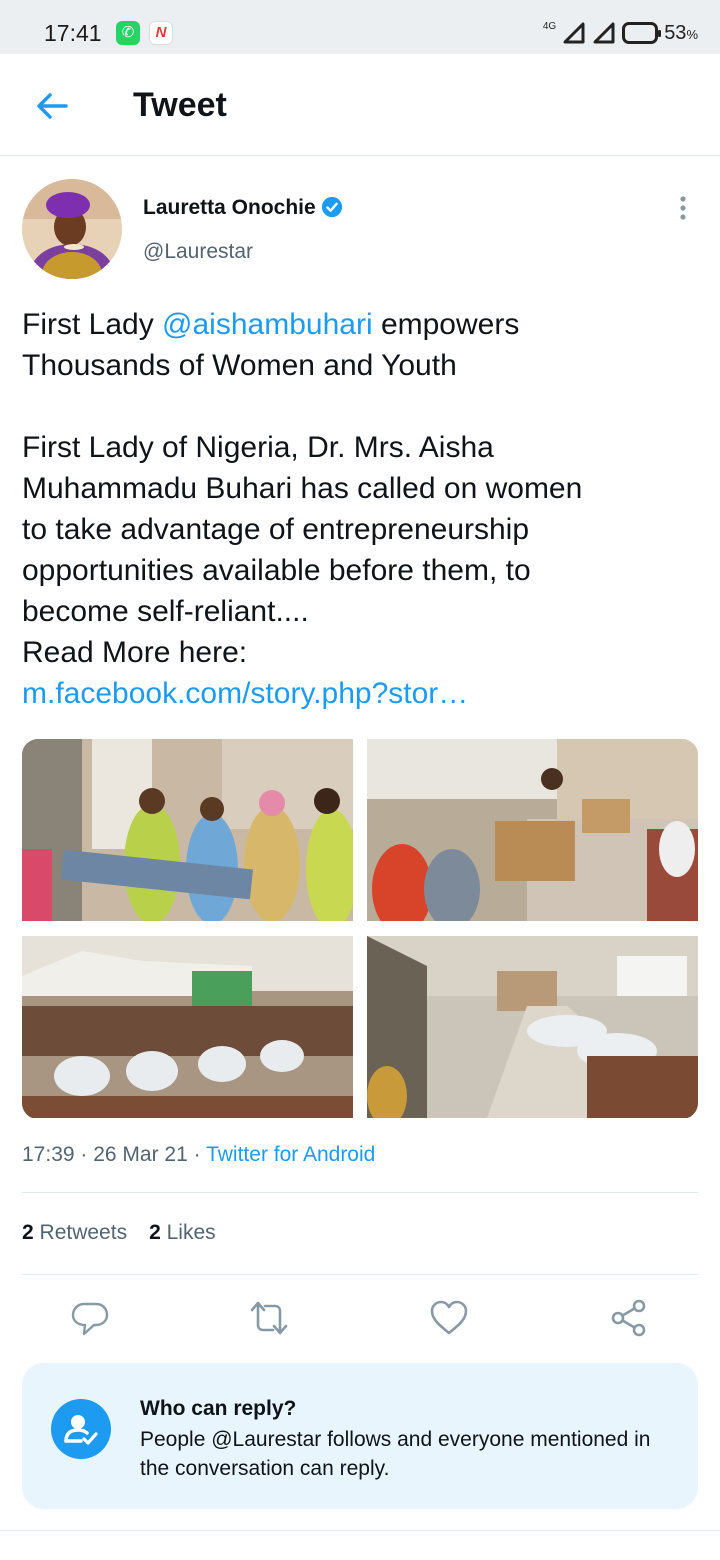 The height and width of the screenshot is (1560, 720). Describe the element at coordinates (128, 33) in the screenshot. I see `whatsapp-icon: ✆` at that location.